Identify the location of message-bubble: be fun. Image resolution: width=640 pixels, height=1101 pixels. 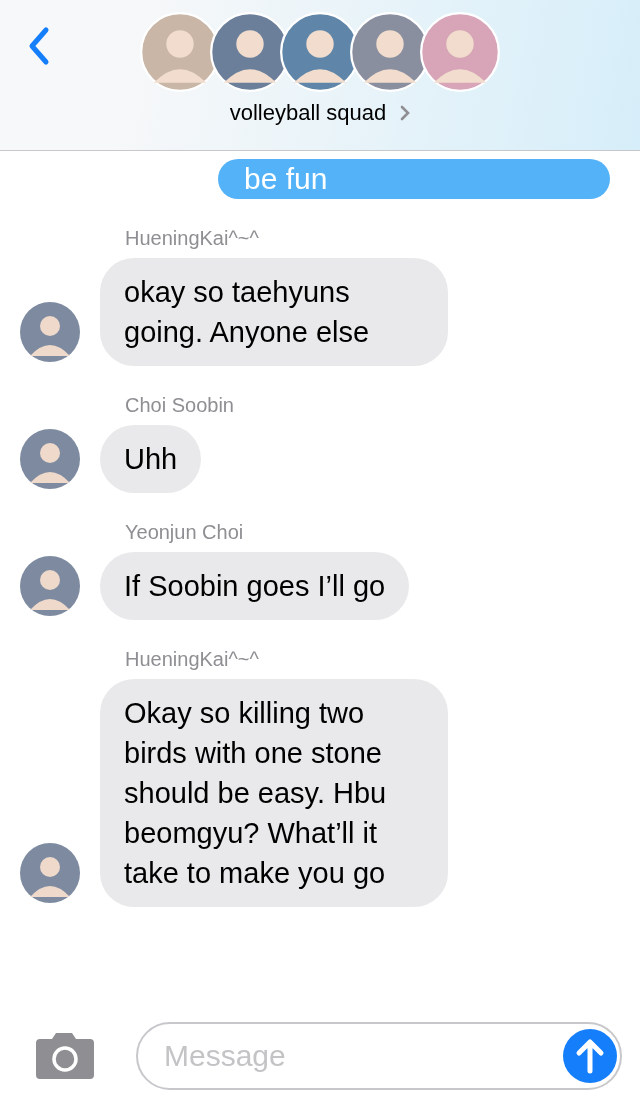
(414, 179).